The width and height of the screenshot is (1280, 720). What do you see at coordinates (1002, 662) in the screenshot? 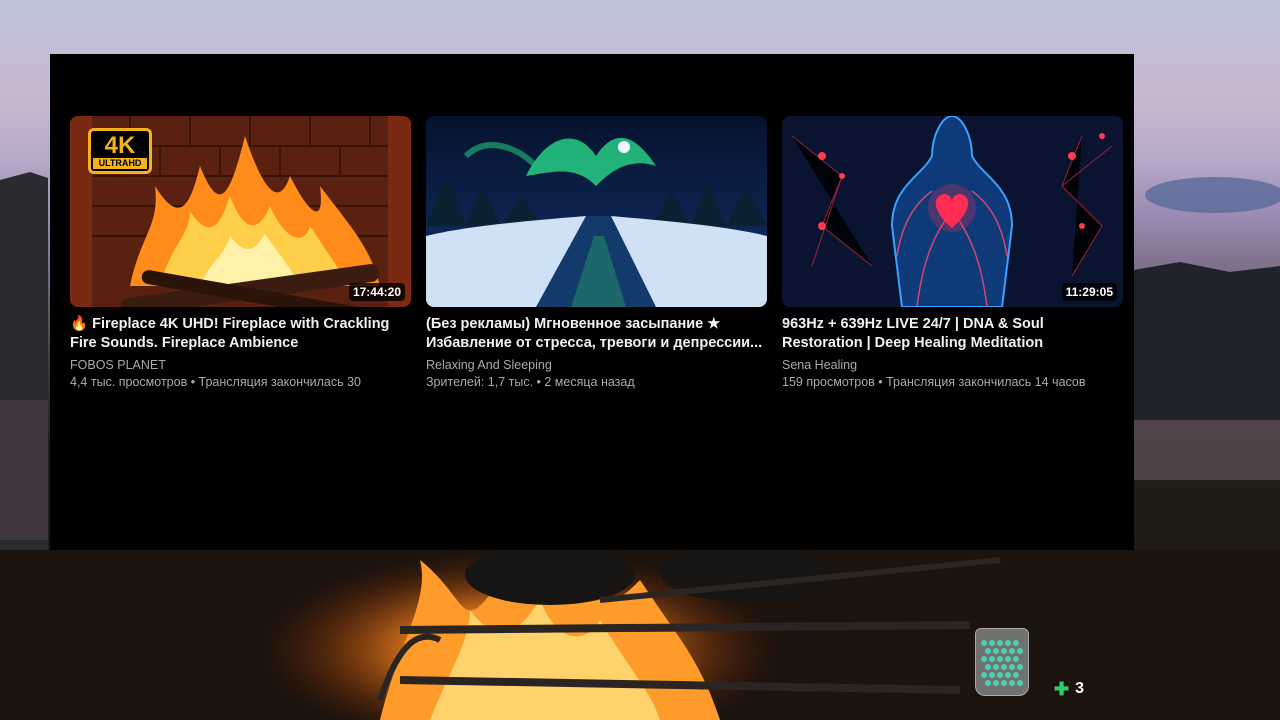
I see `jar-icon` at bounding box center [1002, 662].